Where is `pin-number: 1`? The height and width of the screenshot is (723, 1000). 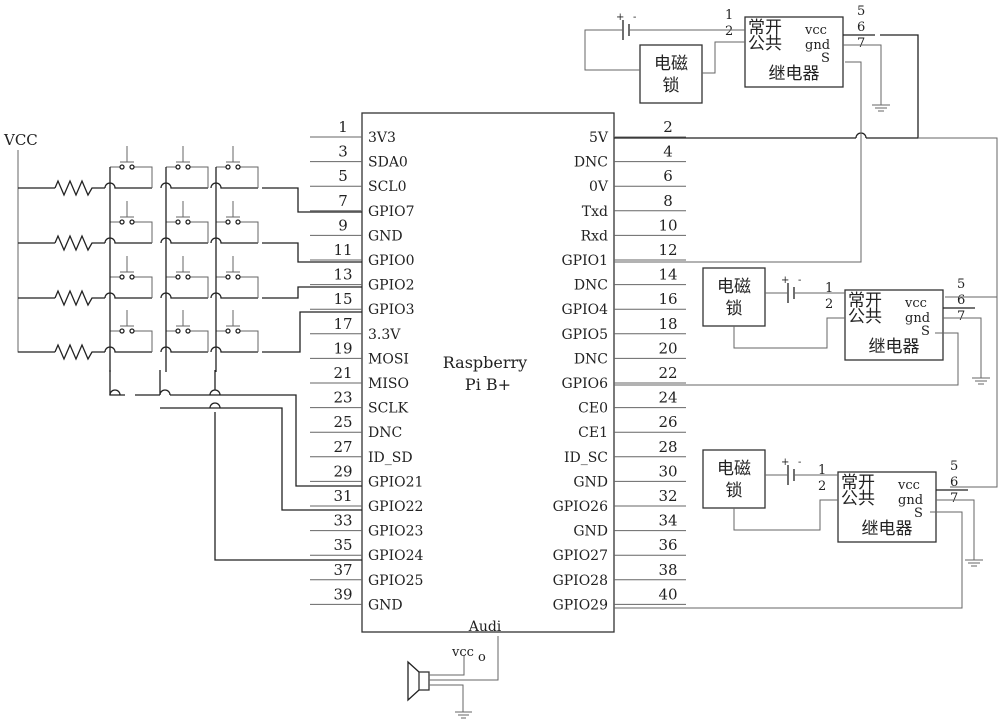 pin-number: 1 is located at coordinates (343, 127).